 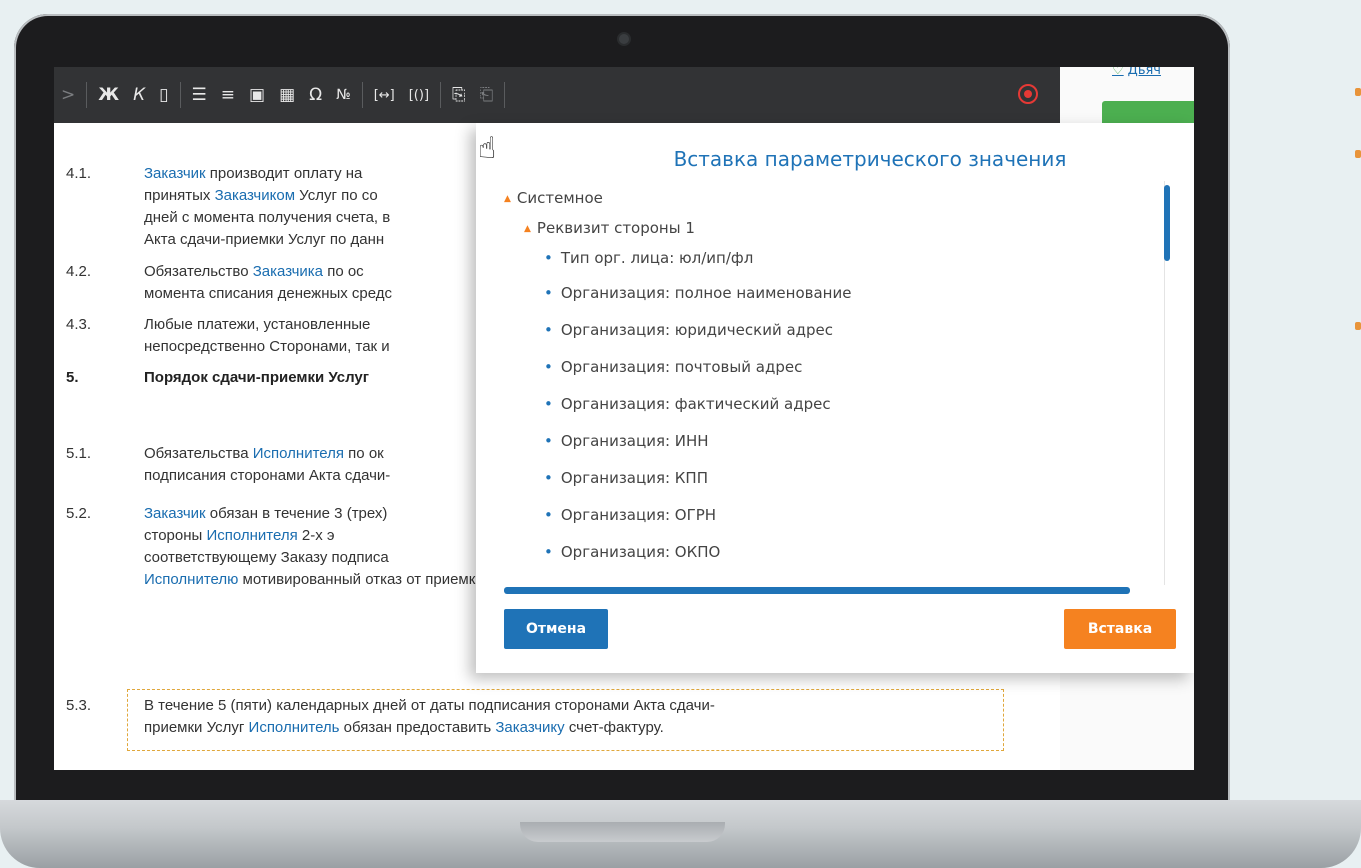 What do you see at coordinates (255, 195) in the screenshot?
I see `term-link: Заказчиком` at bounding box center [255, 195].